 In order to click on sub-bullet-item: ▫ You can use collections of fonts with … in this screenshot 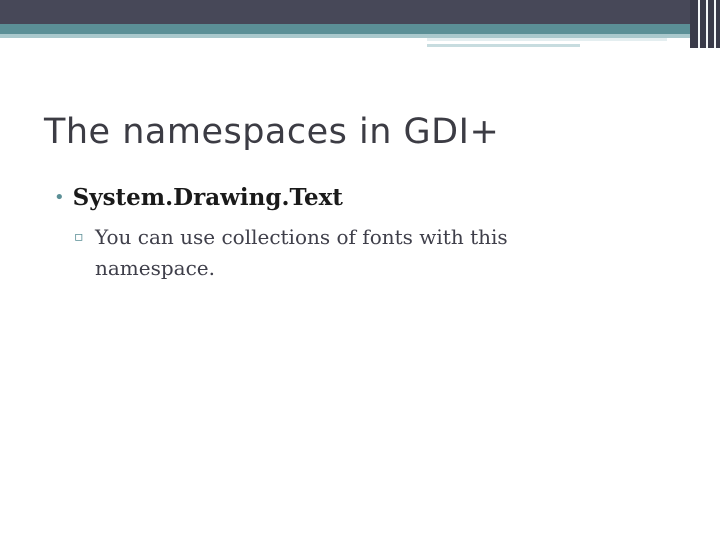, I will do `click(324, 253)`.